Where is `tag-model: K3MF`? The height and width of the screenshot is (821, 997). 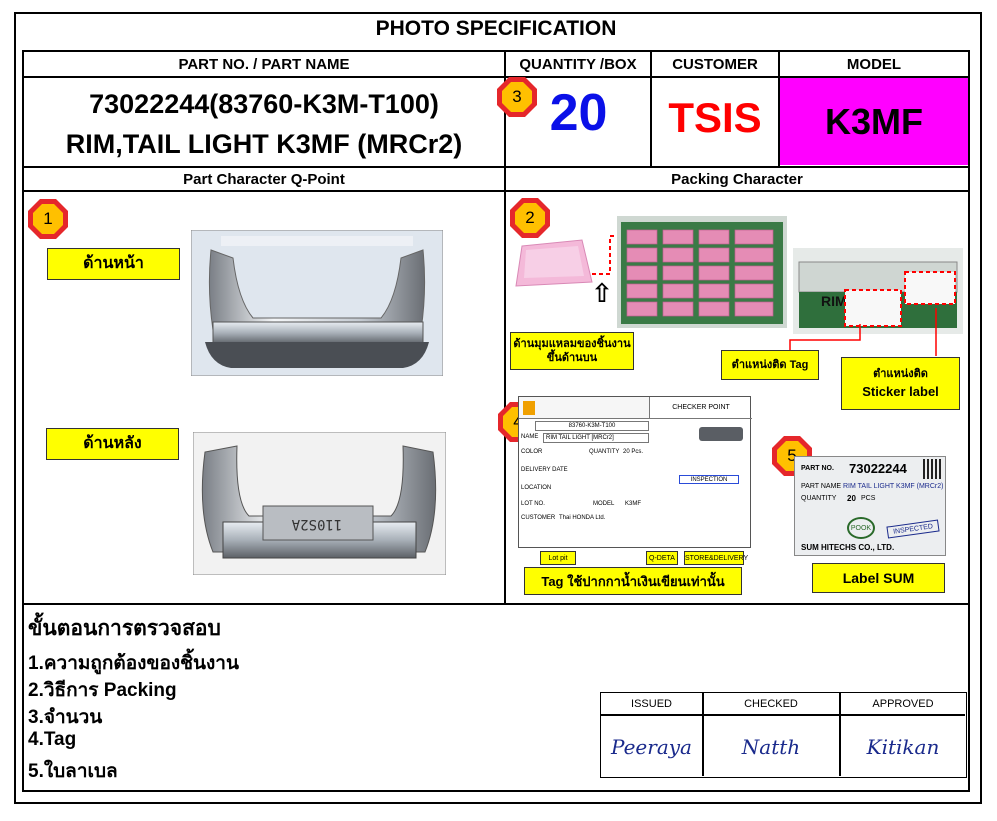 tag-model: K3MF is located at coordinates (633, 504).